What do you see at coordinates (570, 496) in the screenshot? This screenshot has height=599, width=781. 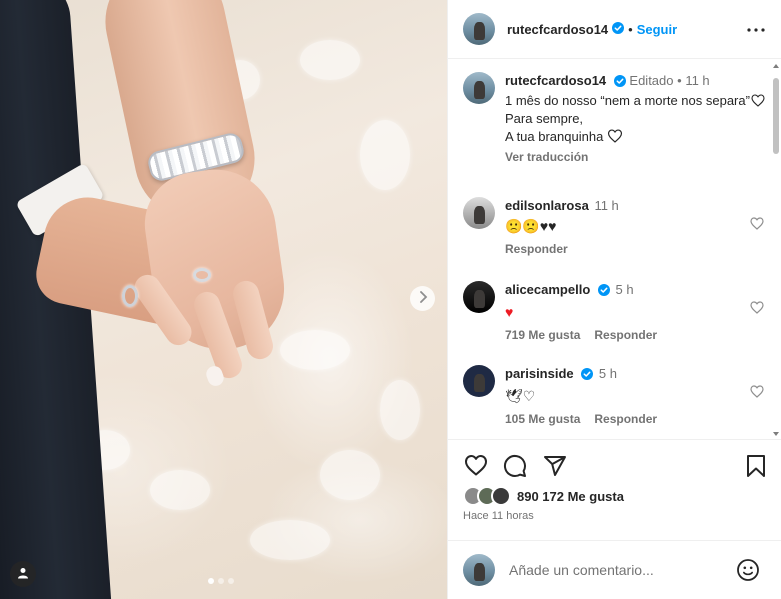 I see `likes-count: 890 172 Me gusta` at bounding box center [570, 496].